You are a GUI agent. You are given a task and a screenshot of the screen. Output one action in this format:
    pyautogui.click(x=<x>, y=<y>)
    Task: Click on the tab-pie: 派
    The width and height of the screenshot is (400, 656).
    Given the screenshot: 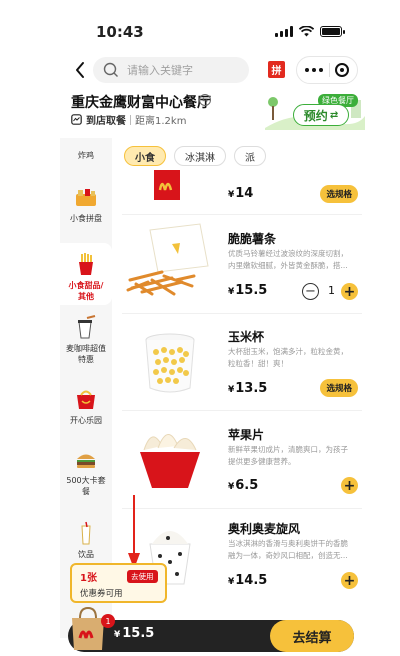 What is the action you would take?
    pyautogui.click(x=250, y=156)
    